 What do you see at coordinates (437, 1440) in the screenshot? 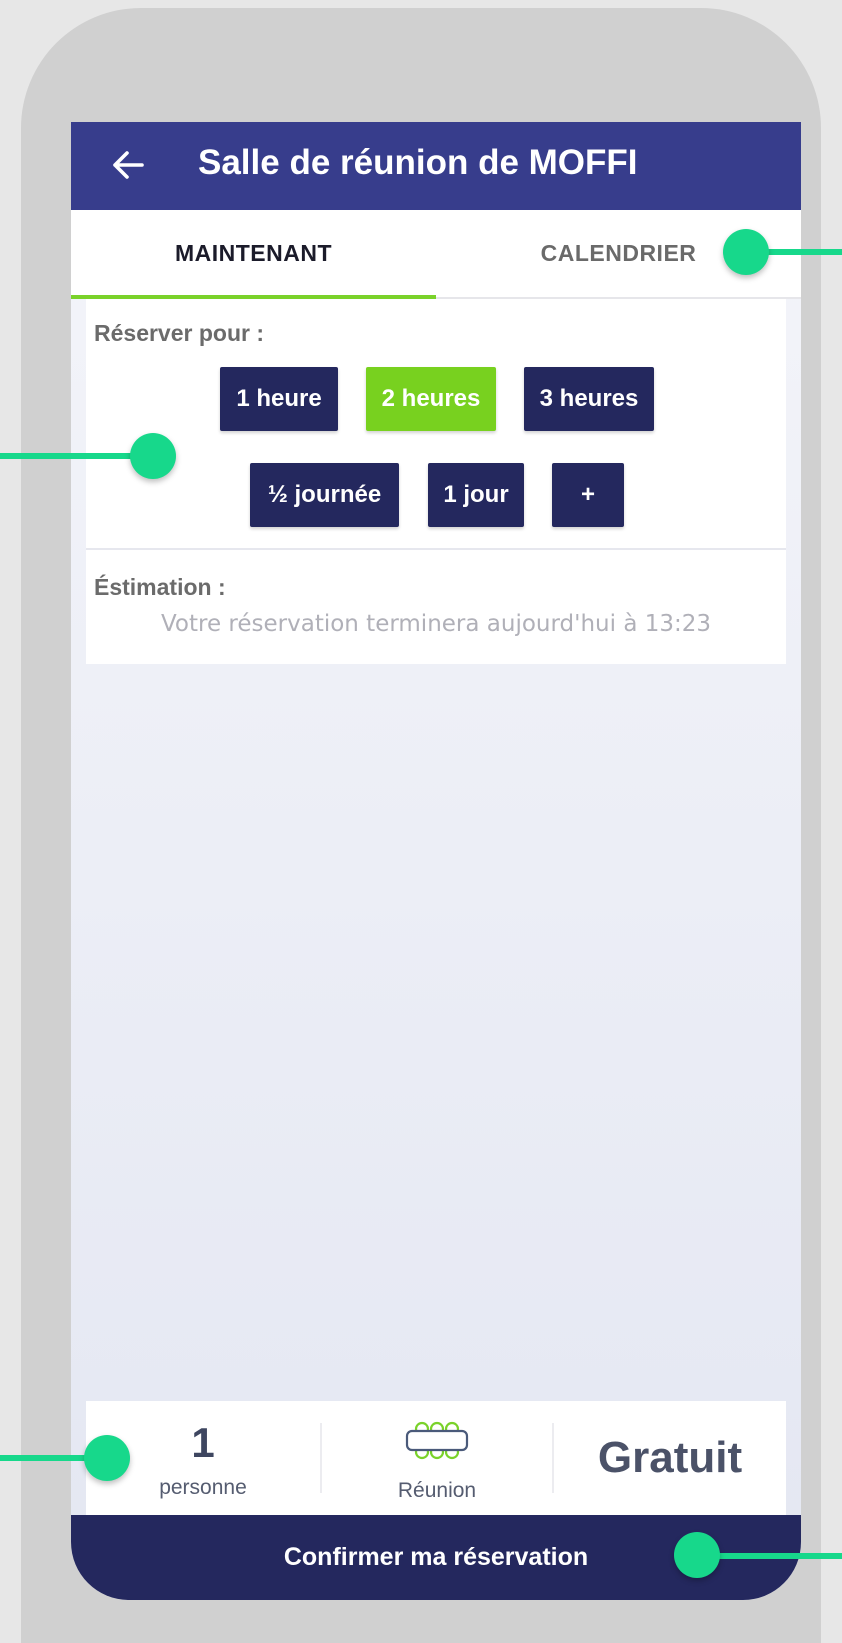
I see `meeting-table-icon` at bounding box center [437, 1440].